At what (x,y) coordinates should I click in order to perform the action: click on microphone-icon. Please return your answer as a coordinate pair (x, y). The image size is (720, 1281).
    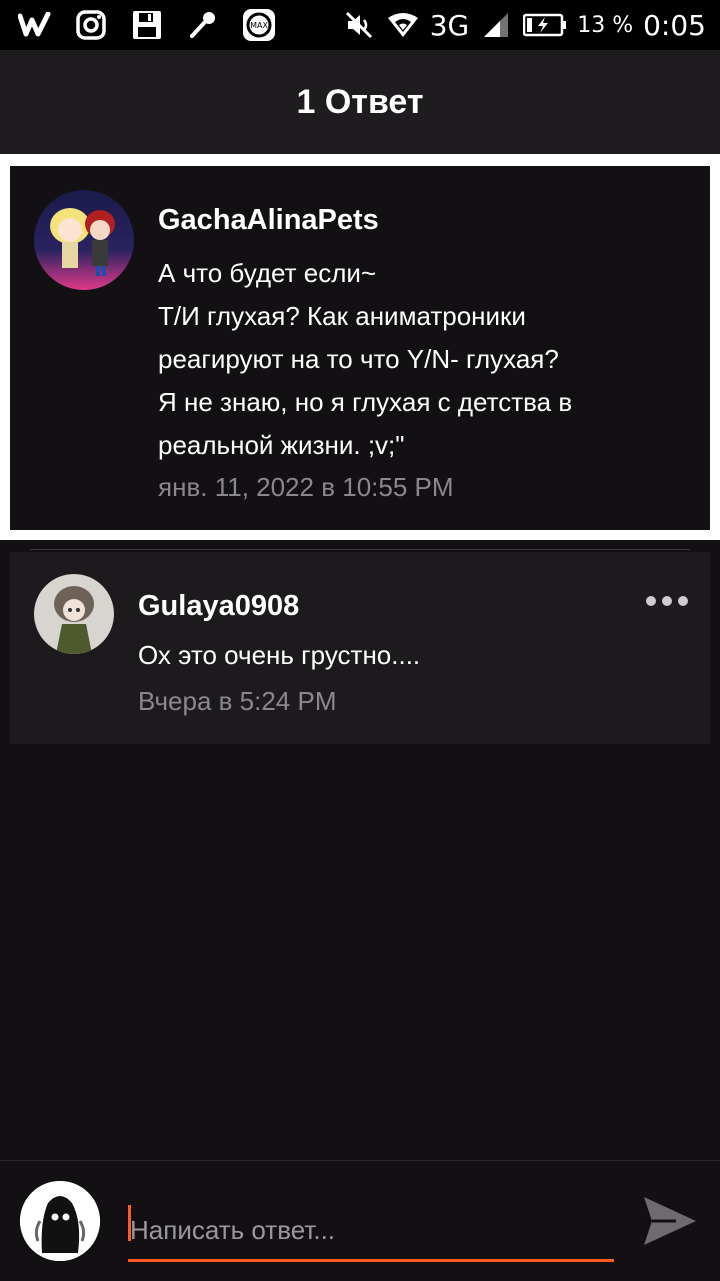
    Looking at the image, I should click on (203, 25).